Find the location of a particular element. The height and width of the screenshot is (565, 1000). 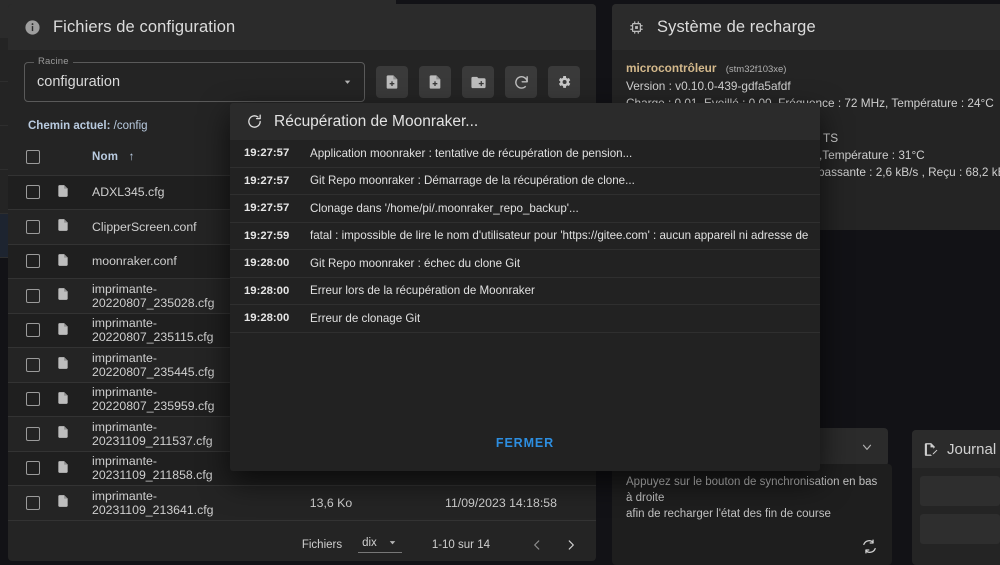

file-plus-icon is located at coordinates (435, 82).